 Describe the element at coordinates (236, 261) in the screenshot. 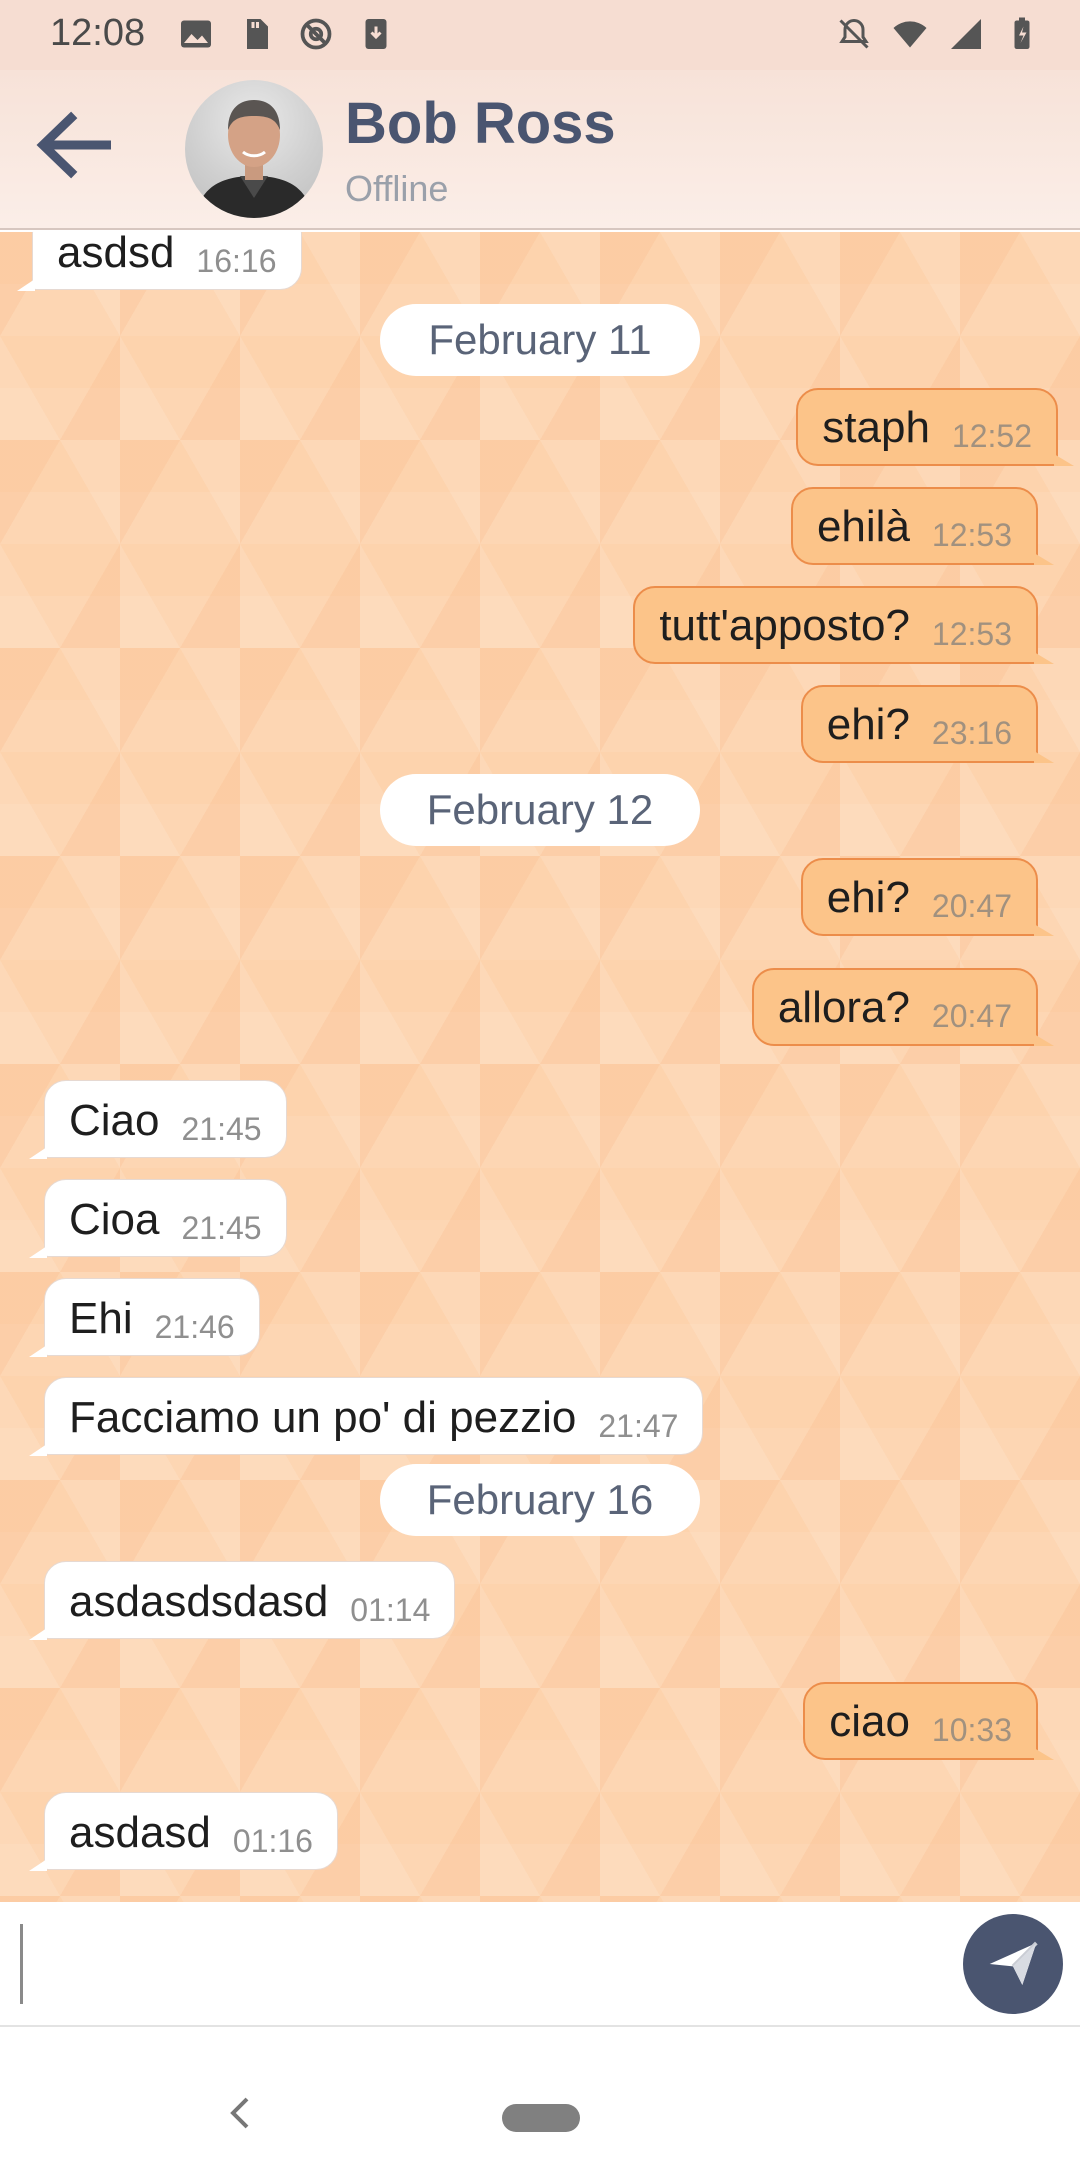

I see `message-time: 16:16` at that location.